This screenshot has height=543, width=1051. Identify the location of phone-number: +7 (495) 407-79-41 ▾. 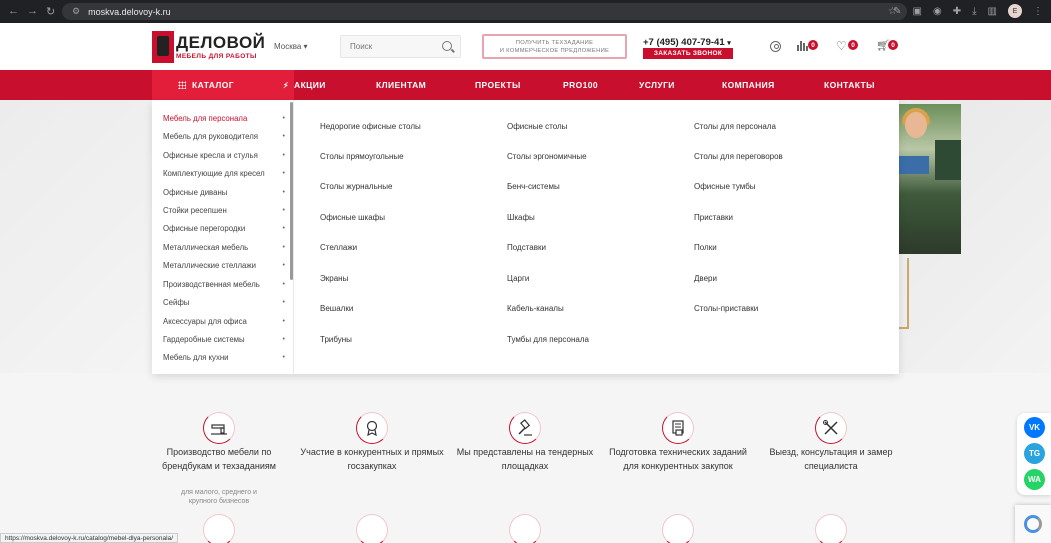
(687, 42).